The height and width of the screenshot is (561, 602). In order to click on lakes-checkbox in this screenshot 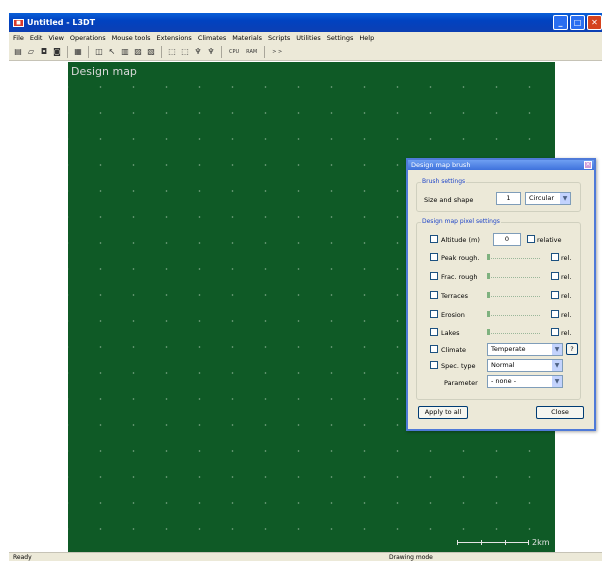, I will do `click(434, 332)`.